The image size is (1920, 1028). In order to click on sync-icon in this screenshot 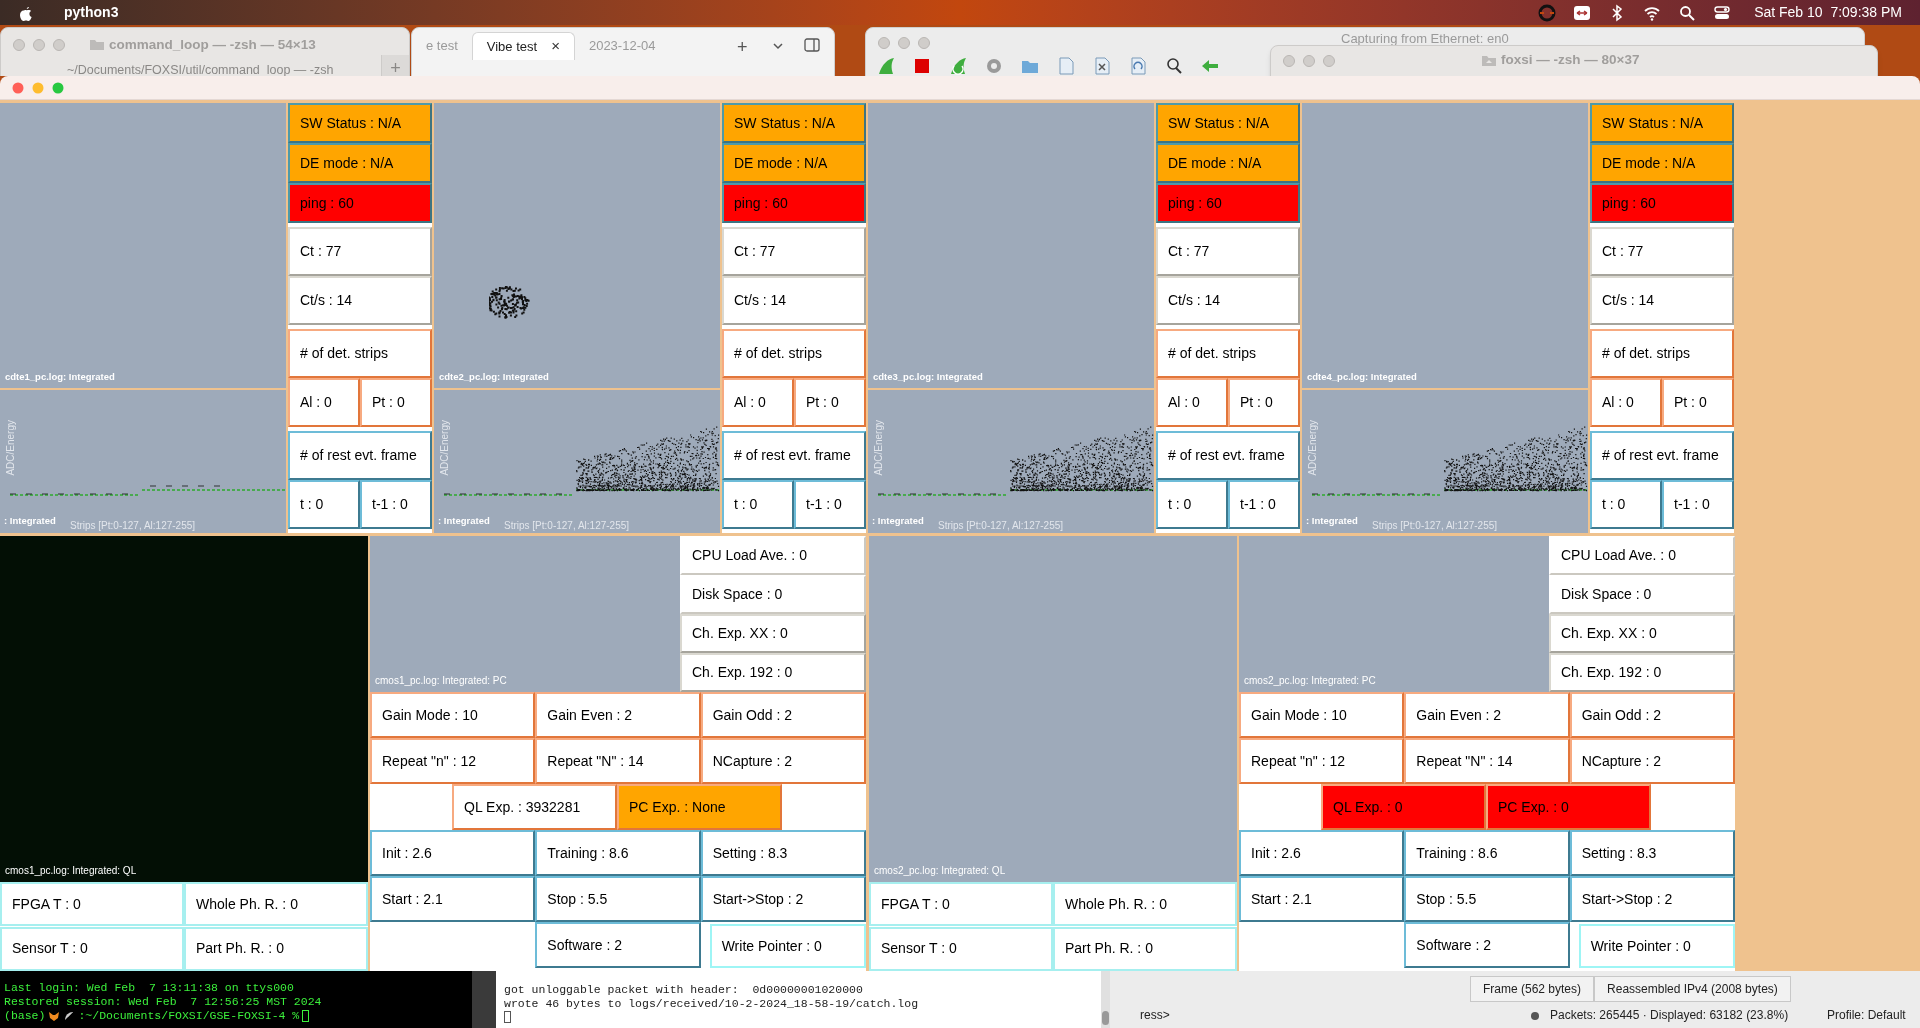, I will do `click(1547, 12)`.